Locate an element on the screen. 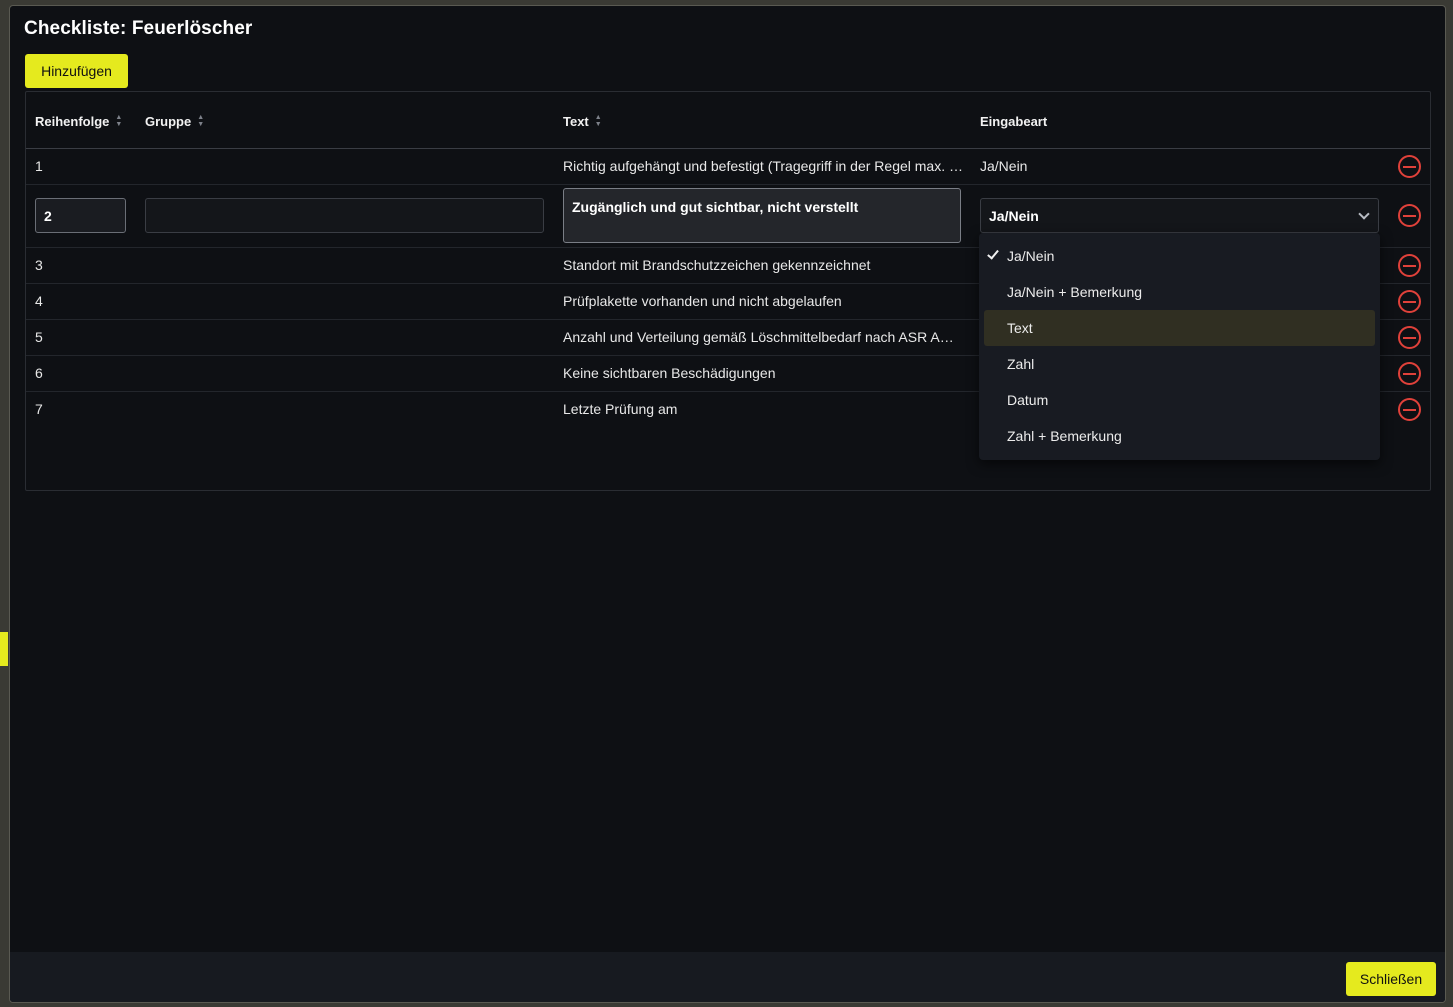 Image resolution: width=1453 pixels, height=1007 pixels. select-value: Ja/Nein is located at coordinates (1014, 215).